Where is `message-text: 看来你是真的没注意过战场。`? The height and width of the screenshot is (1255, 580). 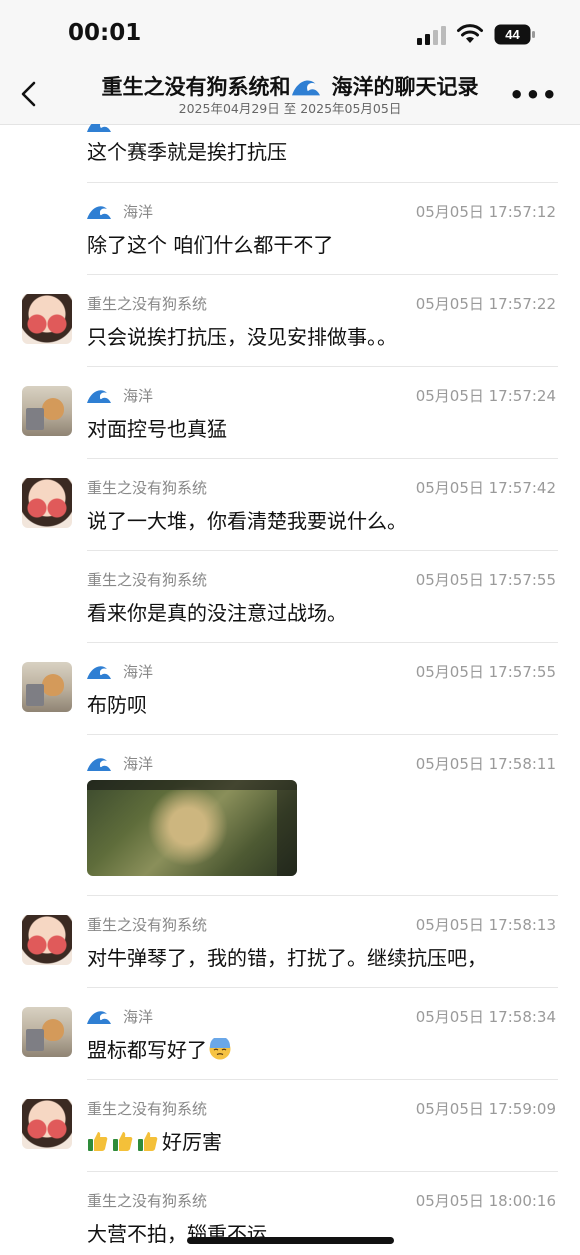 message-text: 看来你是真的没注意过战场。 is located at coordinates (217, 613).